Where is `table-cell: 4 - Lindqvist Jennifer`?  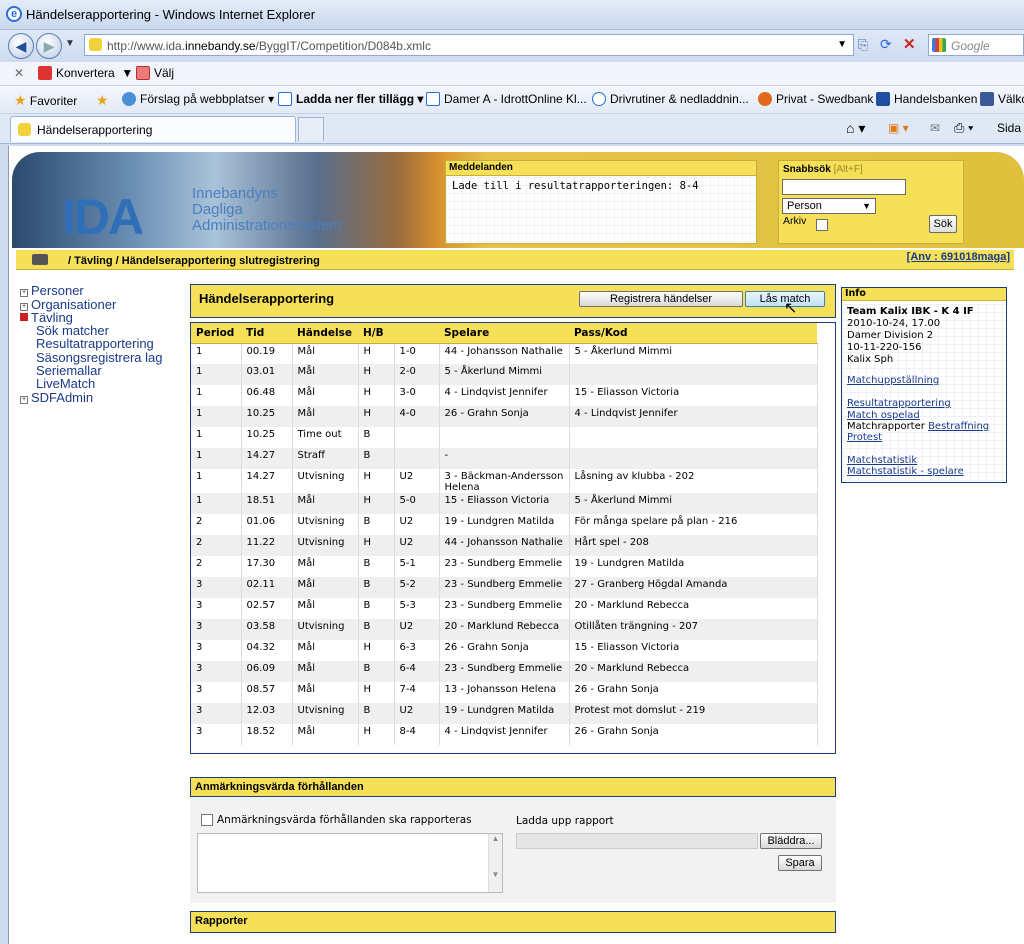 table-cell: 4 - Lindqvist Jennifer is located at coordinates (504, 395).